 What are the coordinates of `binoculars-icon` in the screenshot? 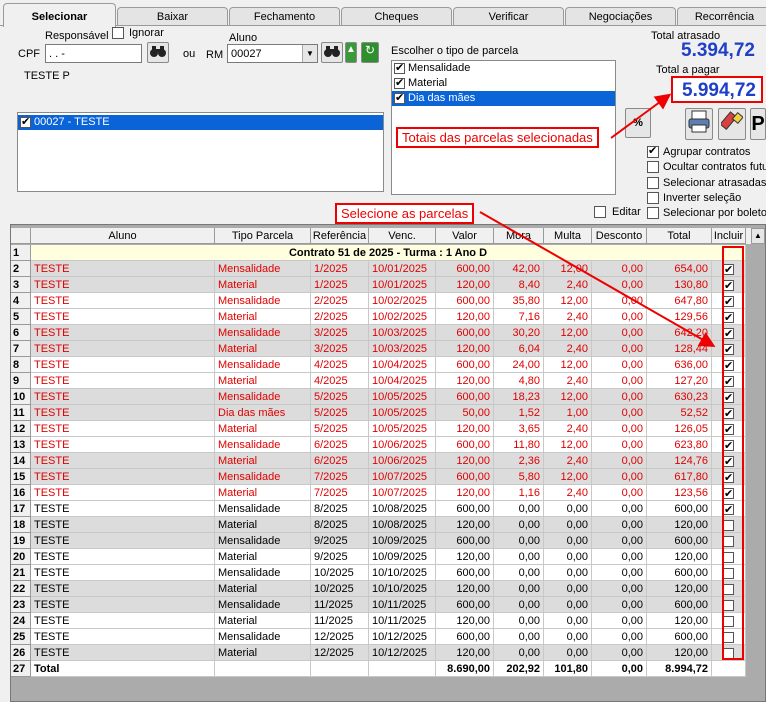 It's located at (158, 51).